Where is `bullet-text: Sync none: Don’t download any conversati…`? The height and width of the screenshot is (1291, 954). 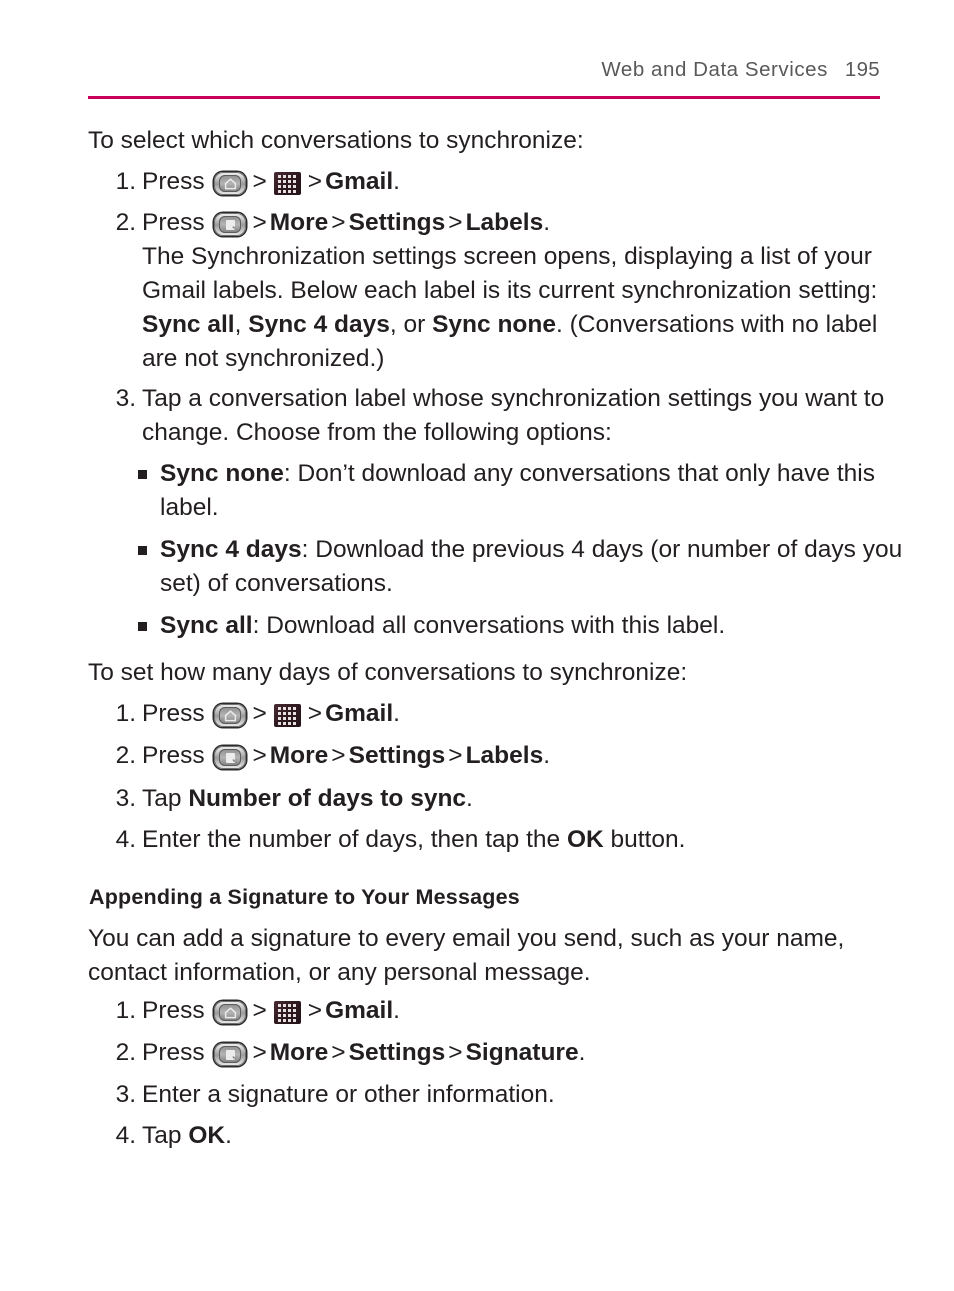
bullet-text: Sync none: Don’t download any conversati… is located at coordinates (517, 490).